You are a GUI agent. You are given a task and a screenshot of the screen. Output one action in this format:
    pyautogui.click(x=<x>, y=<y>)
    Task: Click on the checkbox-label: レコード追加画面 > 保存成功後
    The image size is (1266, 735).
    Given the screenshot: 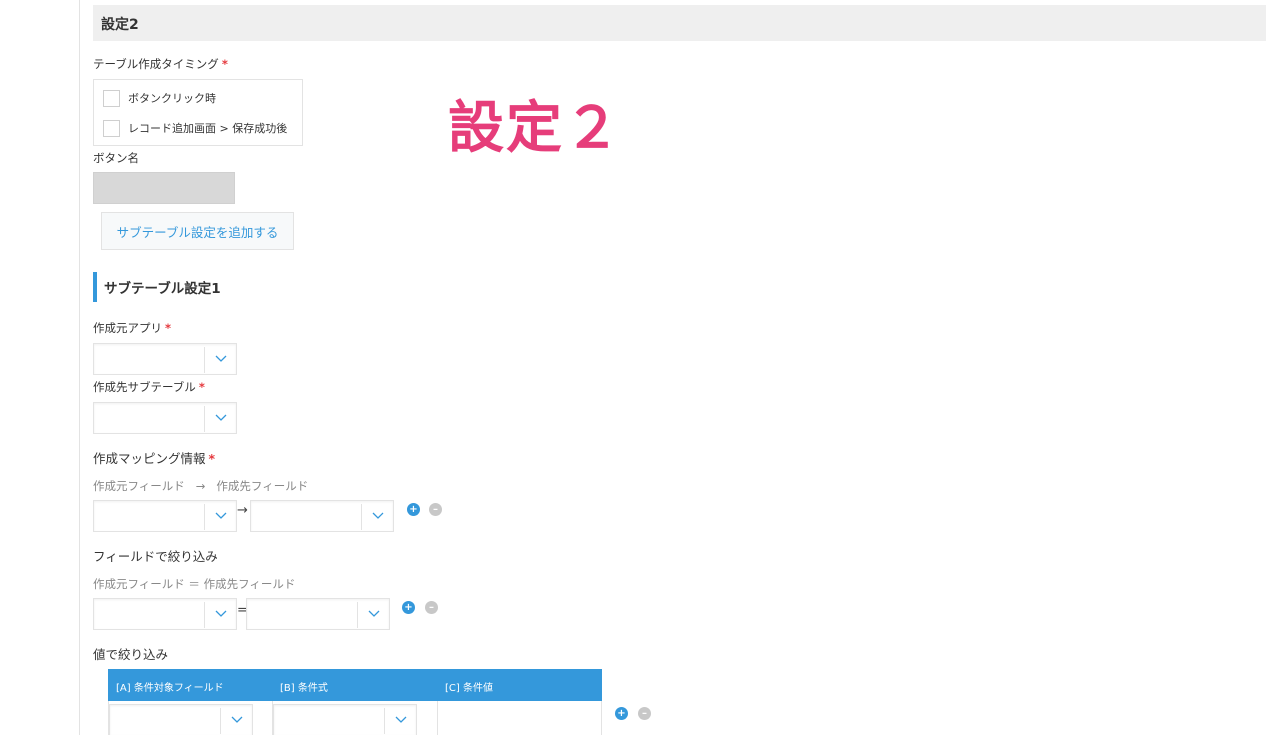 What is the action you would take?
    pyautogui.click(x=208, y=128)
    